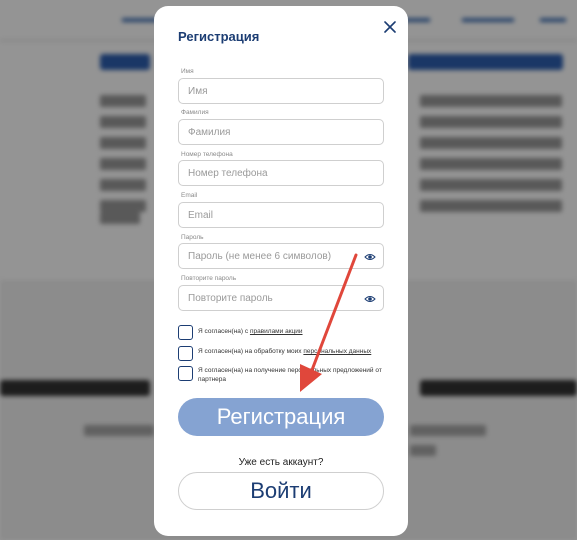 The height and width of the screenshot is (540, 577). What do you see at coordinates (219, 36) in the screenshot?
I see `modal-title: Регистрация` at bounding box center [219, 36].